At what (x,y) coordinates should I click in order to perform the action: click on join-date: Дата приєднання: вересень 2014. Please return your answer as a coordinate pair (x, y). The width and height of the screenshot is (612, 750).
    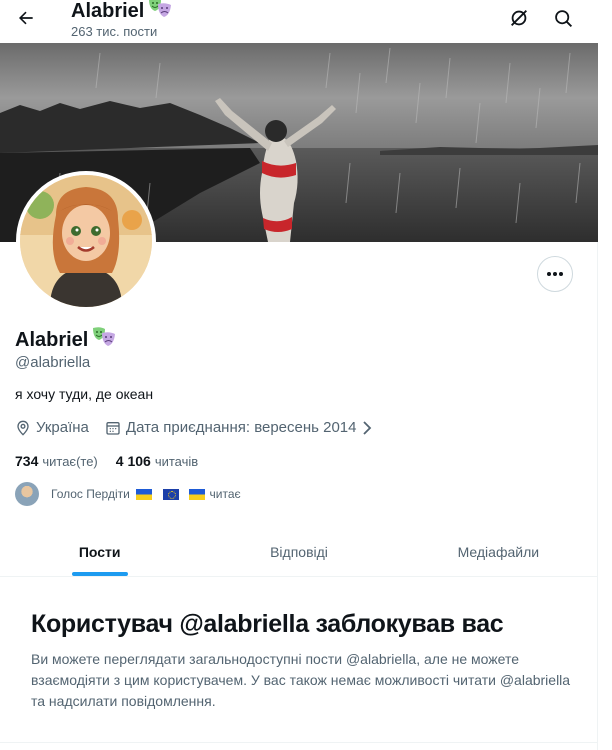
    Looking at the image, I should click on (241, 427).